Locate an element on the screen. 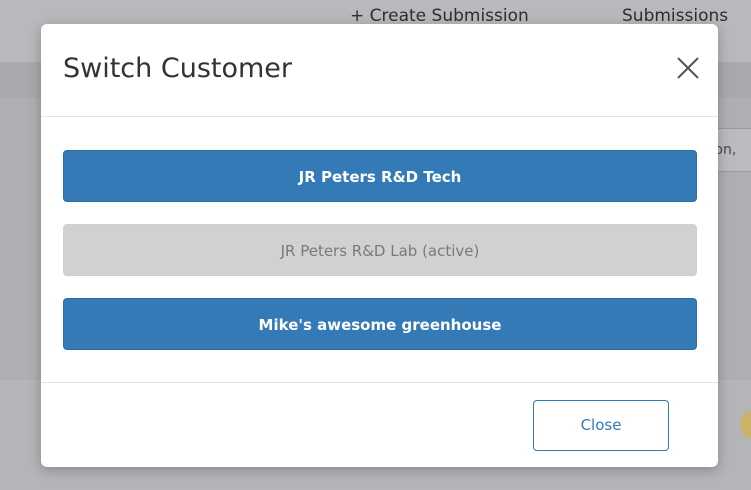 This screenshot has height=490, width=751. customer-button-jr-peters-lab-active: JR Peters R&D Lab (active) is located at coordinates (380, 250).